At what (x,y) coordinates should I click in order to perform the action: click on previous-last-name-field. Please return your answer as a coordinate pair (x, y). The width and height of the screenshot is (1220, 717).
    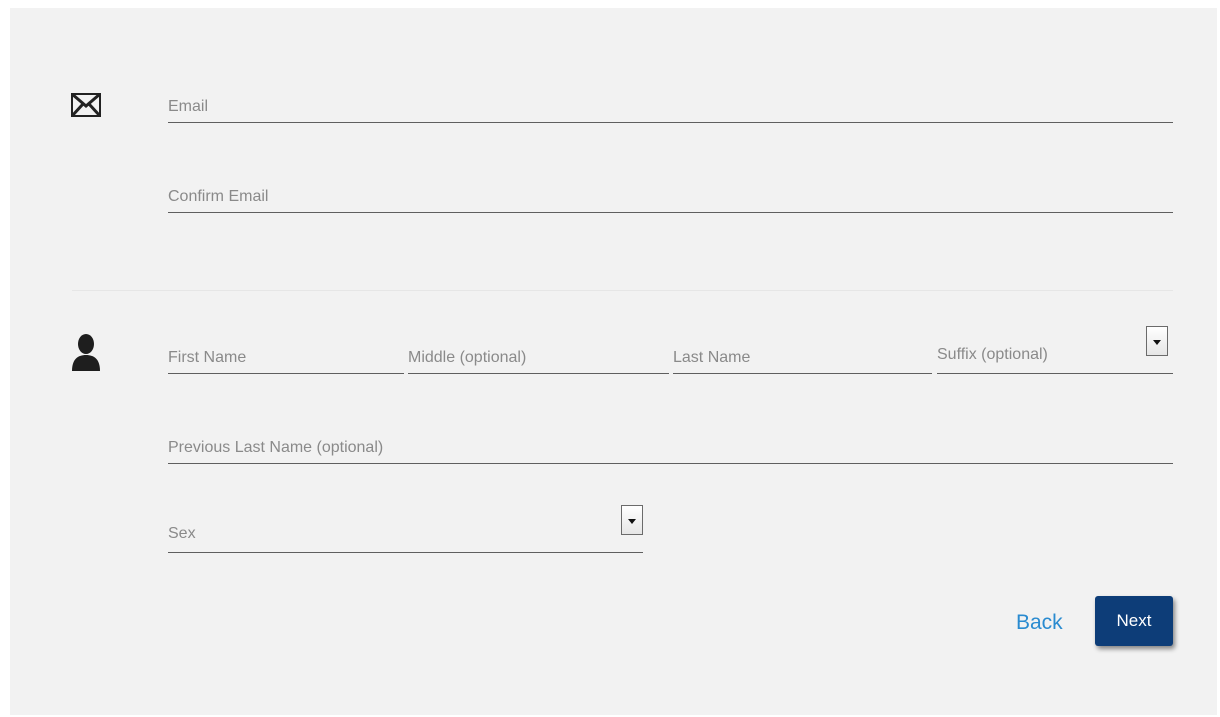
    Looking at the image, I should click on (670, 449).